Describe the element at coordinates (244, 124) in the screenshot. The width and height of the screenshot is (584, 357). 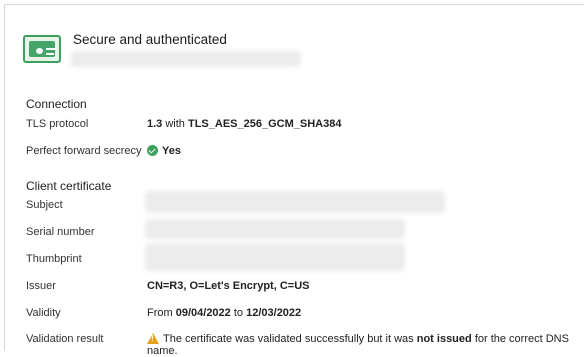
I see `tls-protocol-value: 1.3 with TLS_AES_256_GCM_SHA384` at that location.